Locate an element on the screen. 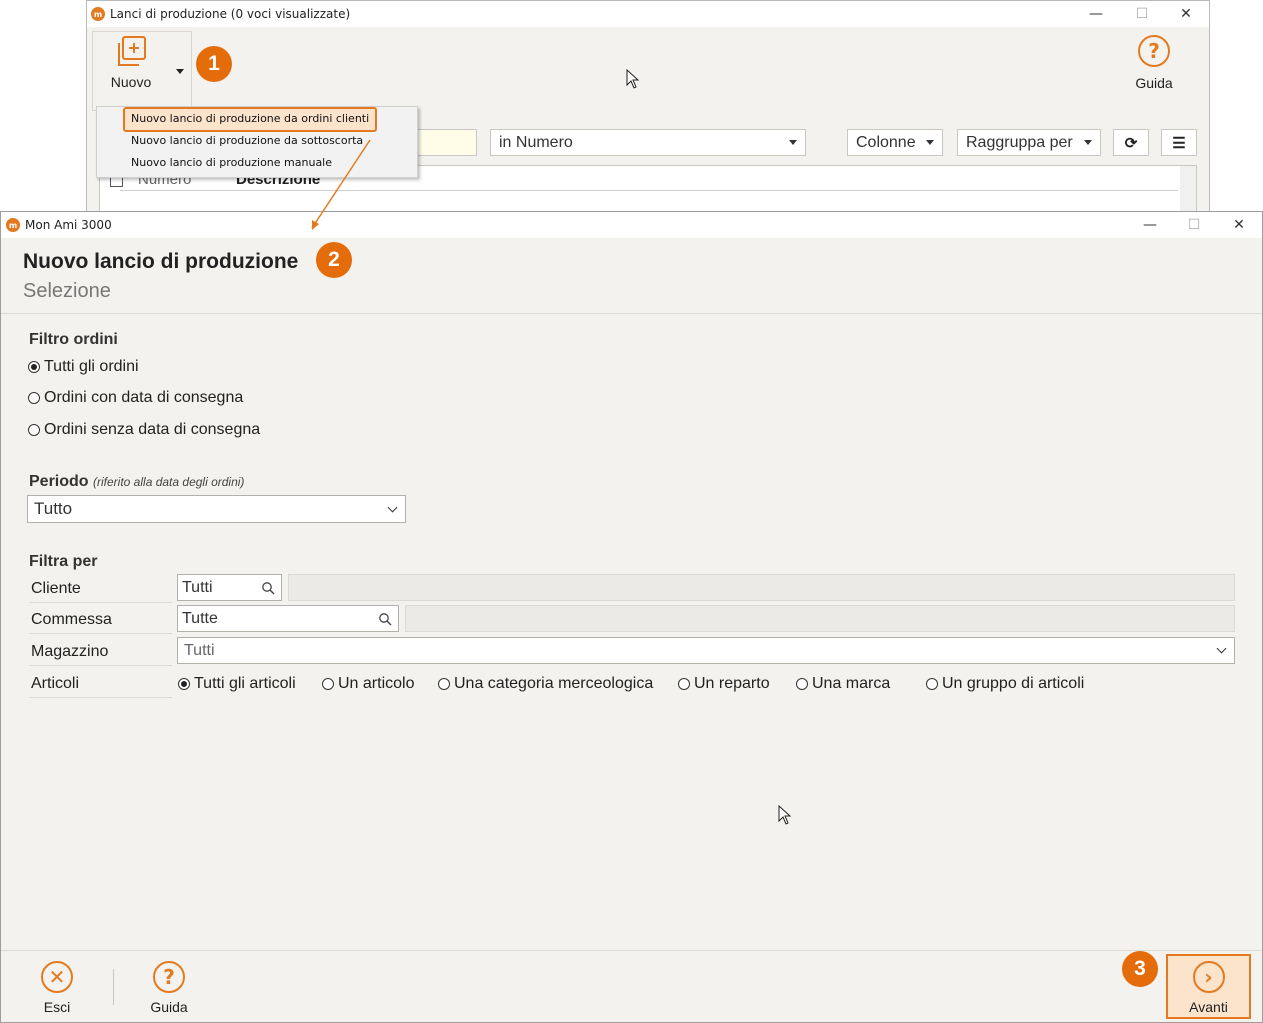  avanti-button: › Avanti is located at coordinates (1208, 986).